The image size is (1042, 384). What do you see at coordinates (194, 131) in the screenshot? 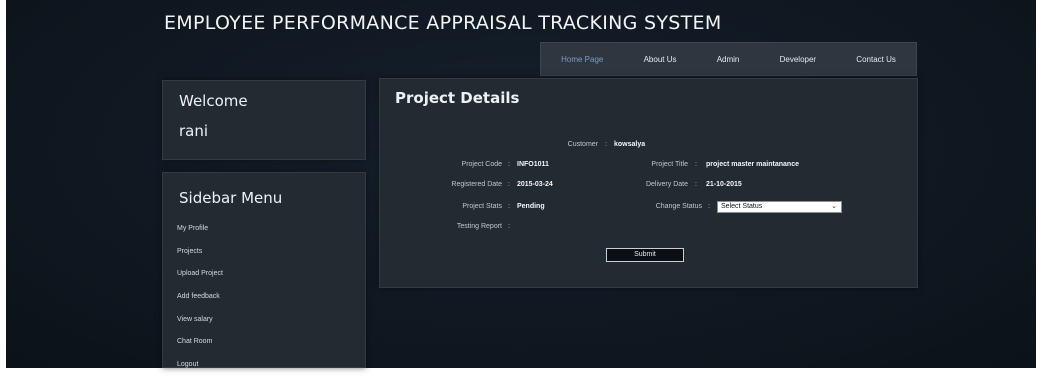
I see `welcome-username: rani` at bounding box center [194, 131].